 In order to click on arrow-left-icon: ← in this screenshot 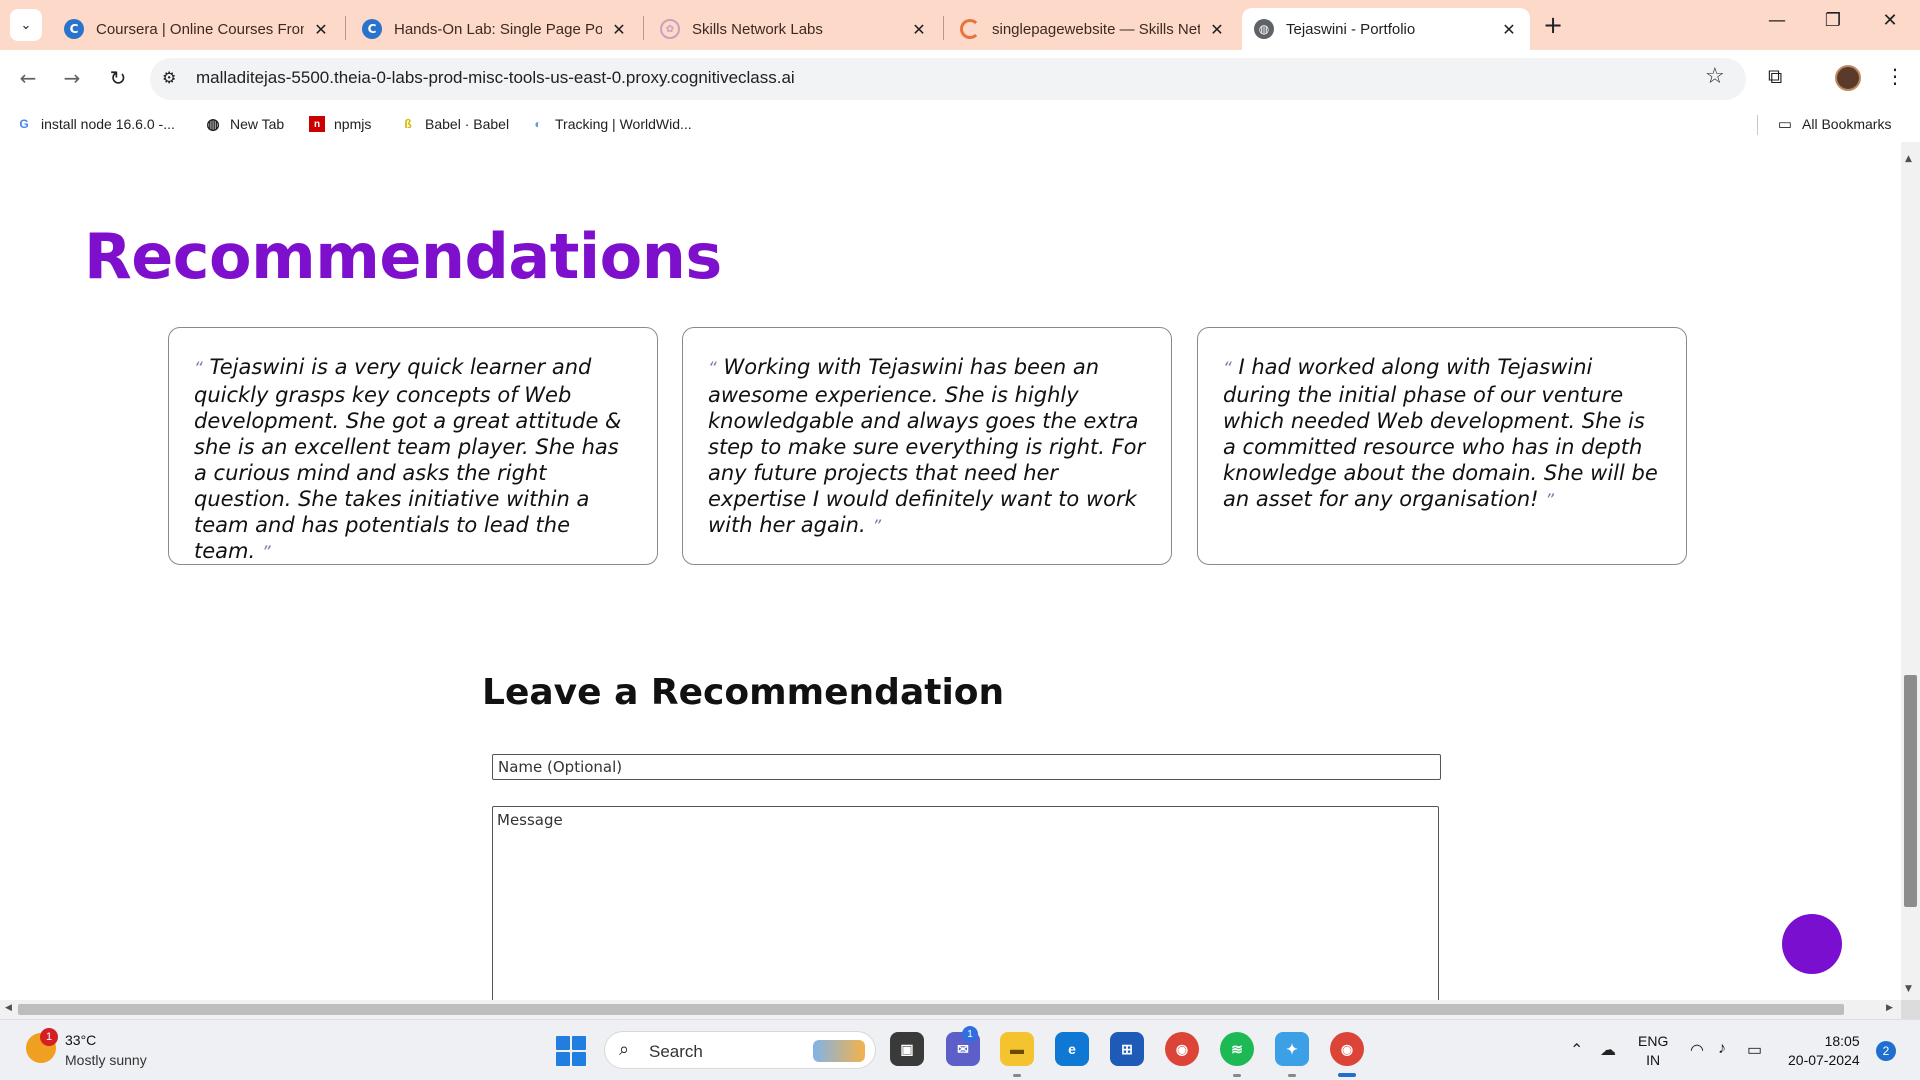, I will do `click(28, 78)`.